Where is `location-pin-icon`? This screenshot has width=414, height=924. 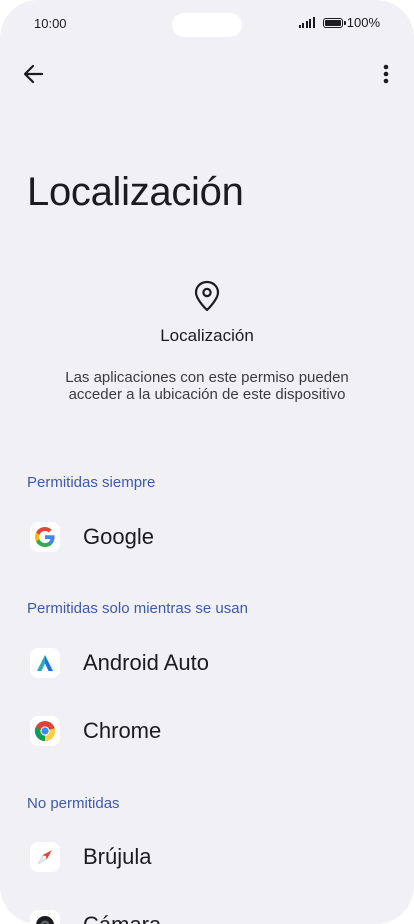 location-pin-icon is located at coordinates (207, 296).